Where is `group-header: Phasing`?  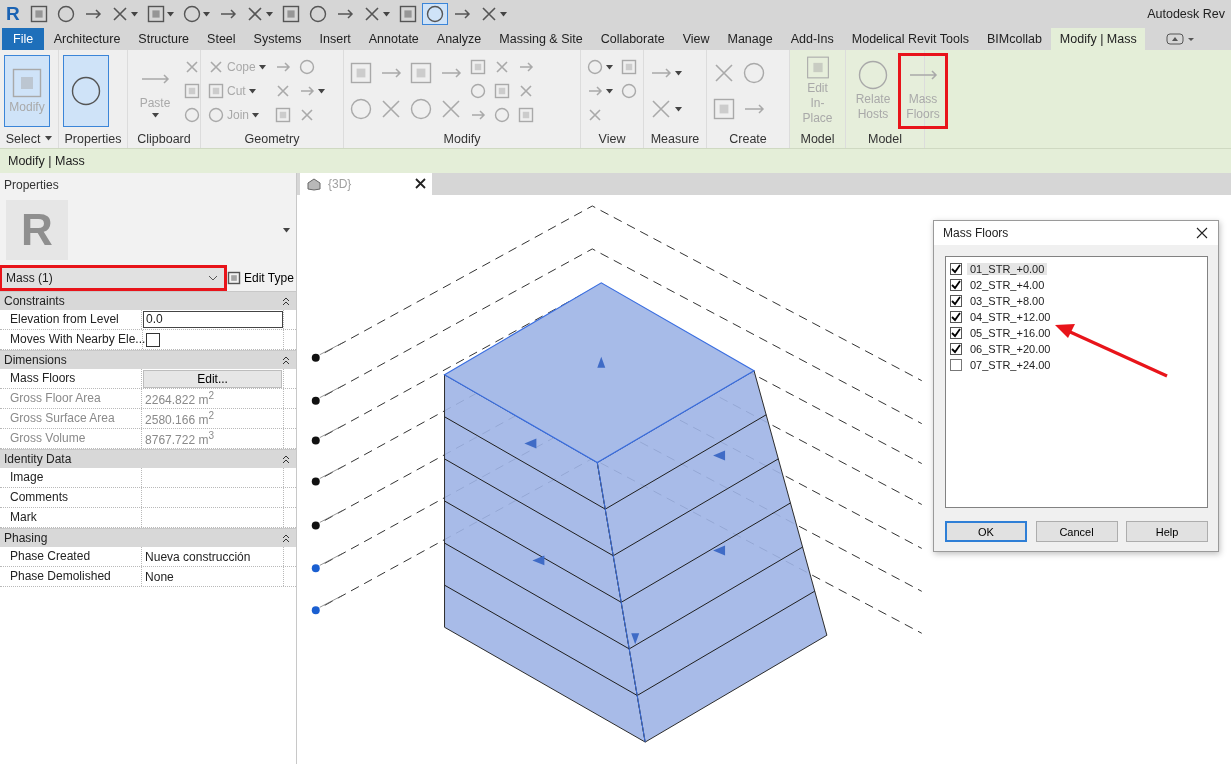
group-header: Phasing is located at coordinates (148, 537).